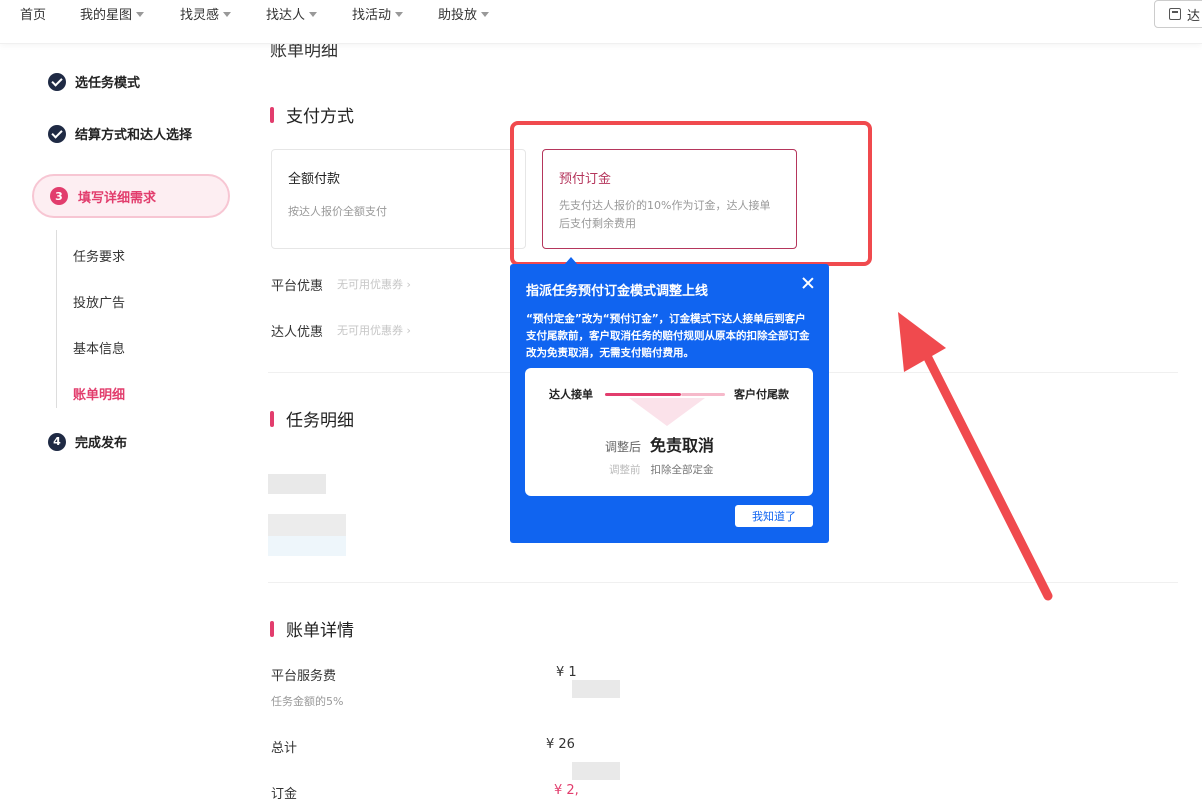 The width and height of the screenshot is (1202, 802). Describe the element at coordinates (134, 135) in the screenshot. I see `step-label: 结算方式和达人选择` at that location.